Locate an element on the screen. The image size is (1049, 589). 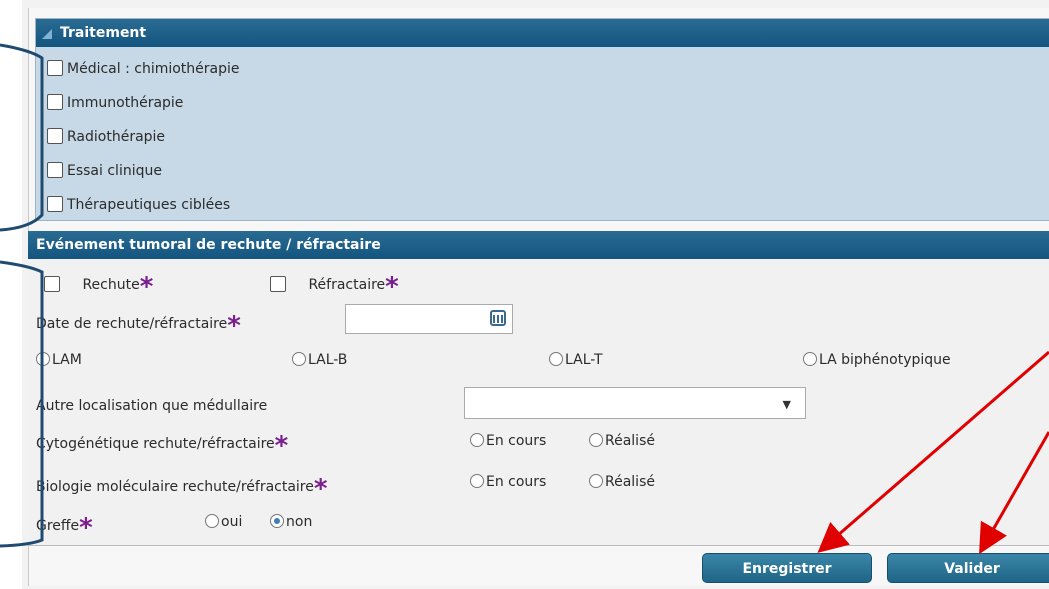
arrow-to-validate is located at coordinates (1014, 493).